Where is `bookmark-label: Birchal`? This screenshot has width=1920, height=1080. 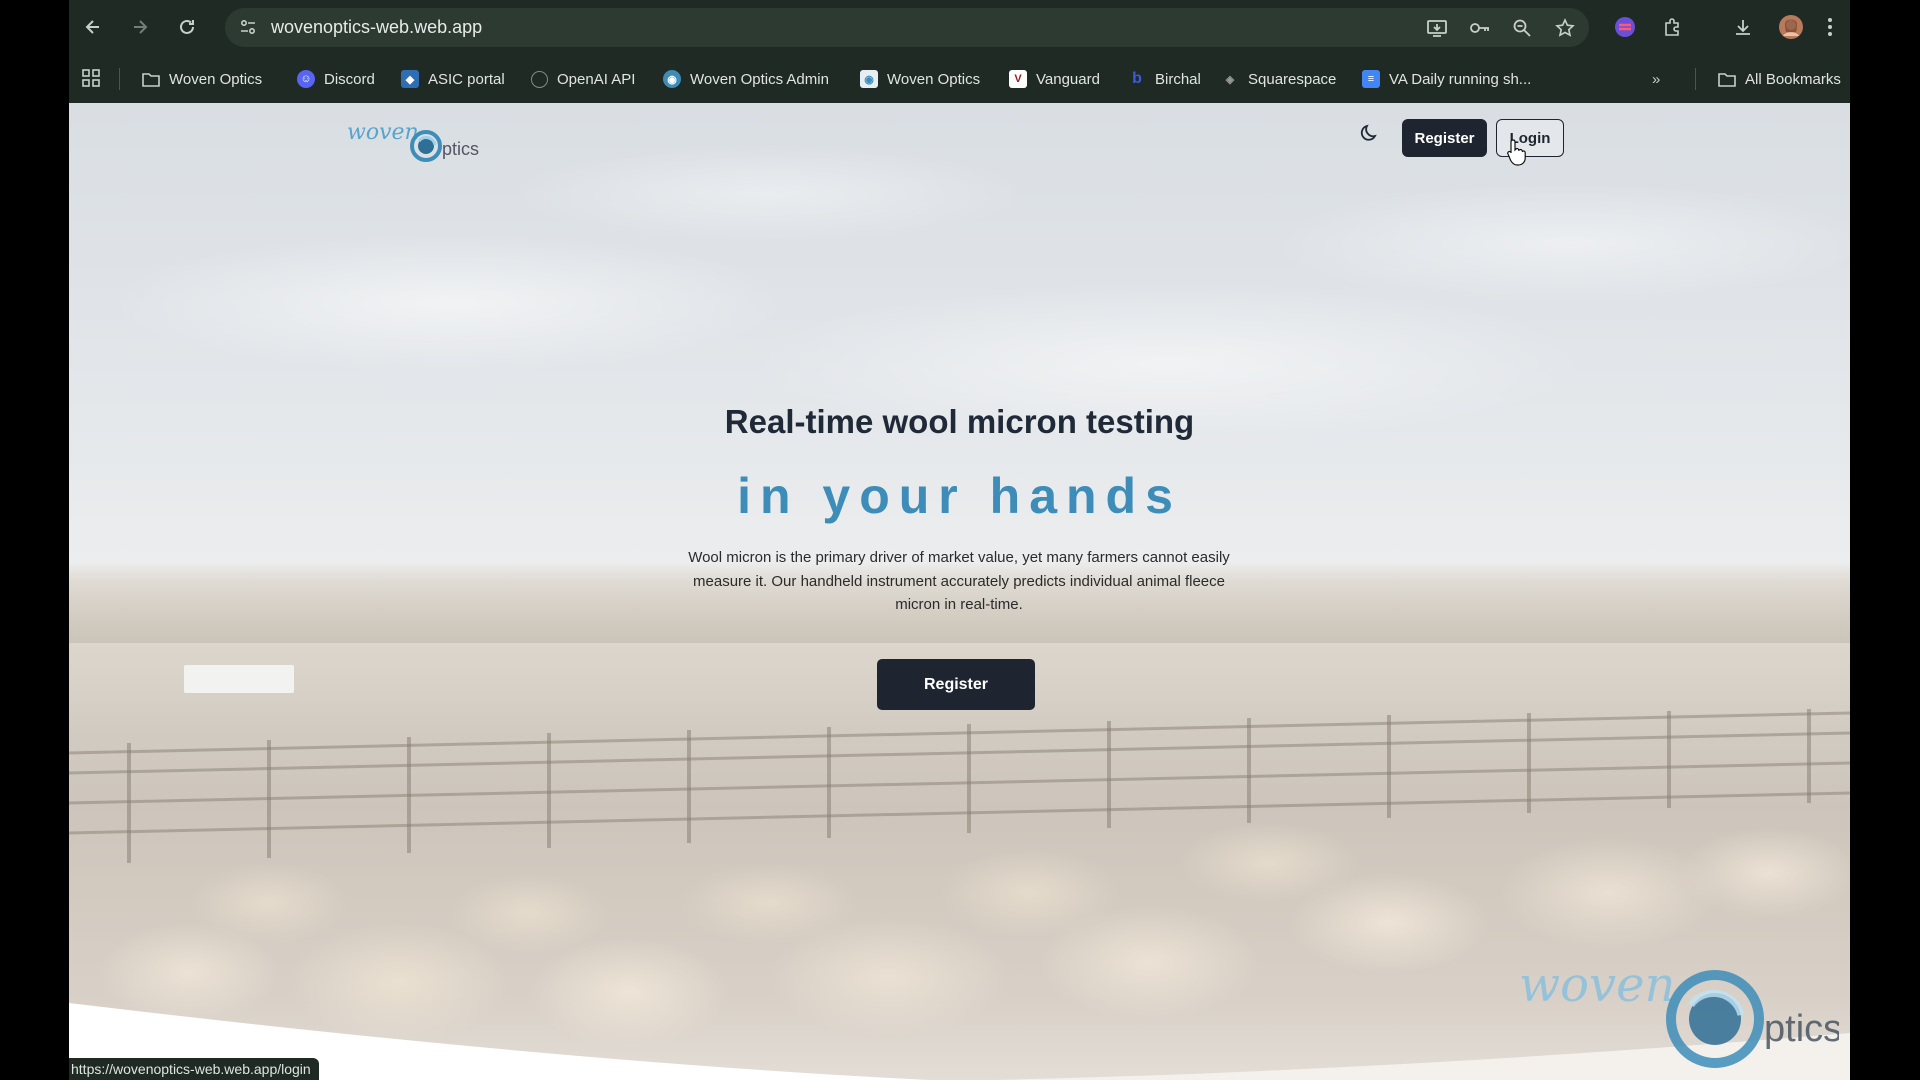 bookmark-label: Birchal is located at coordinates (1178, 79).